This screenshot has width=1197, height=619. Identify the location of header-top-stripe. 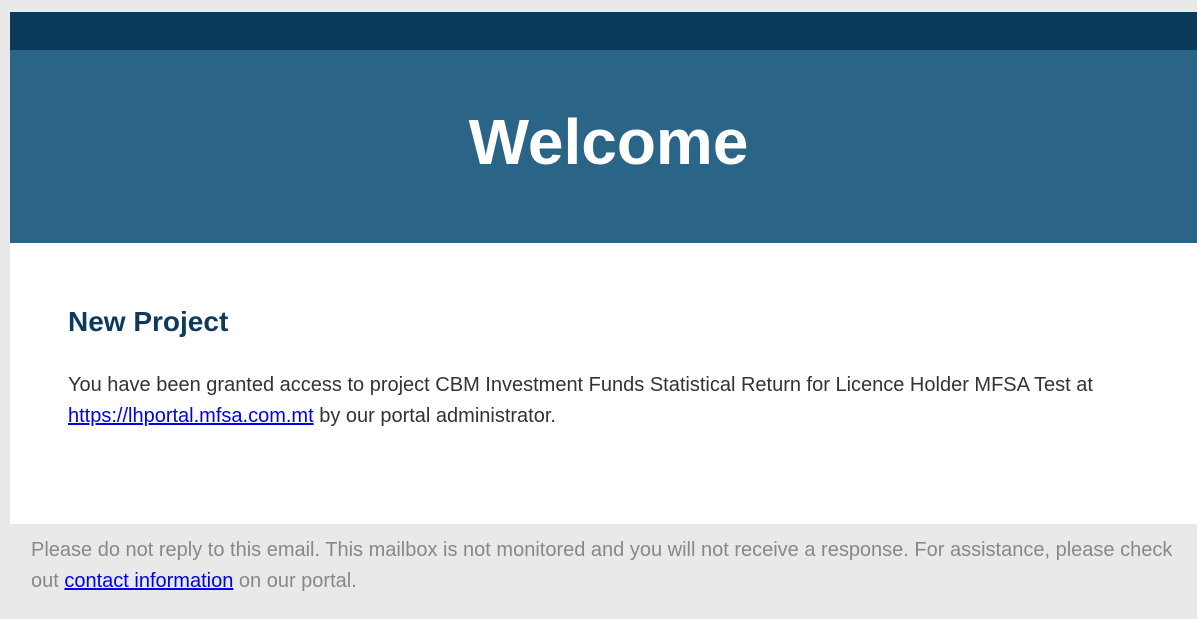
(603, 31).